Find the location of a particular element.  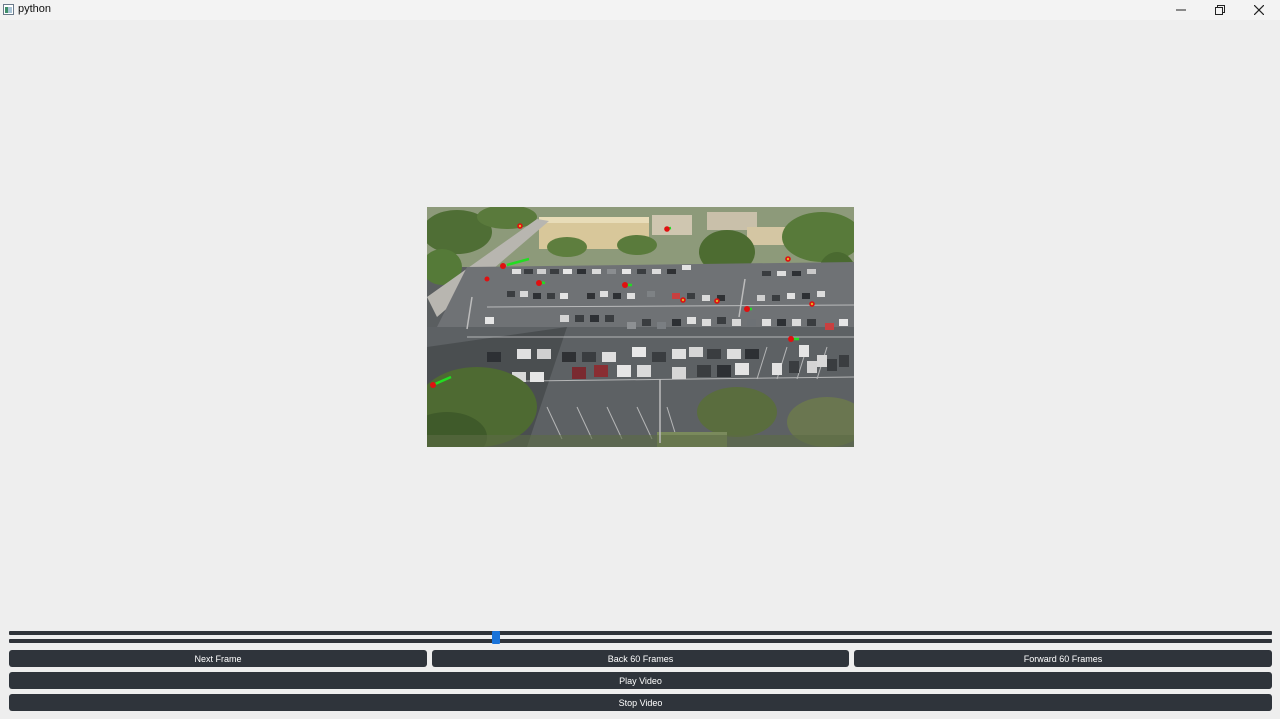

video-frame-image is located at coordinates (640, 327).